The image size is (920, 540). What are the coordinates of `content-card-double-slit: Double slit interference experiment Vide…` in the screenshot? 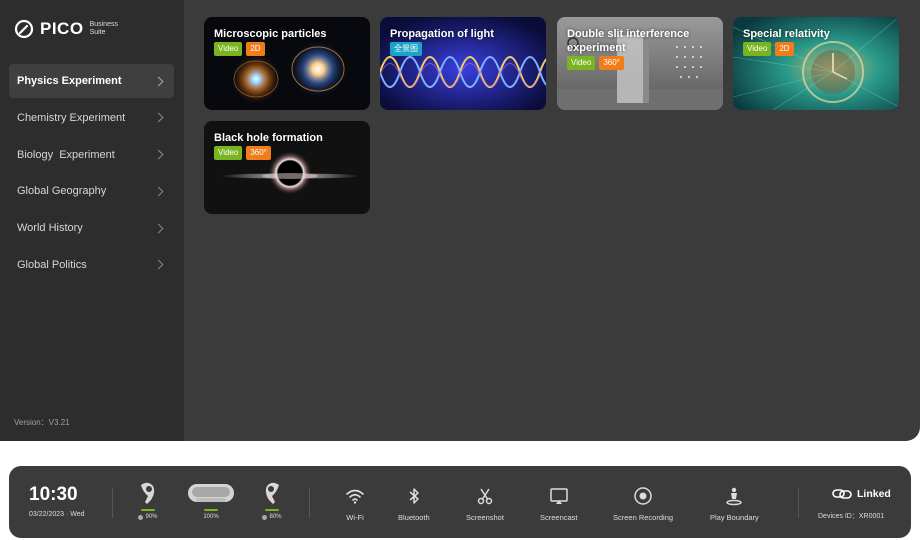 It's located at (640, 63).